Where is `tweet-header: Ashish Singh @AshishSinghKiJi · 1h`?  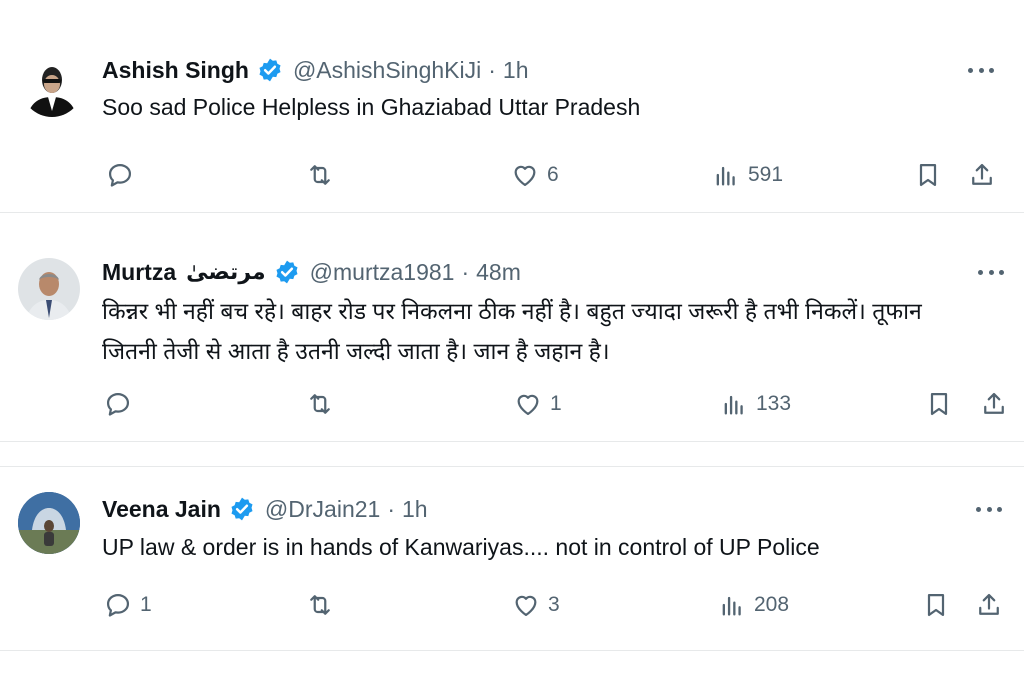
tweet-header: Ashish Singh @AshishSinghKiJi · 1h is located at coordinates (315, 70).